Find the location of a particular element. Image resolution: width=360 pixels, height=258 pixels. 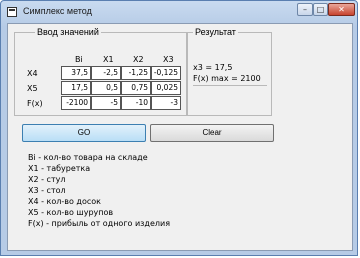

close-button: ✕ is located at coordinates (341, 9).